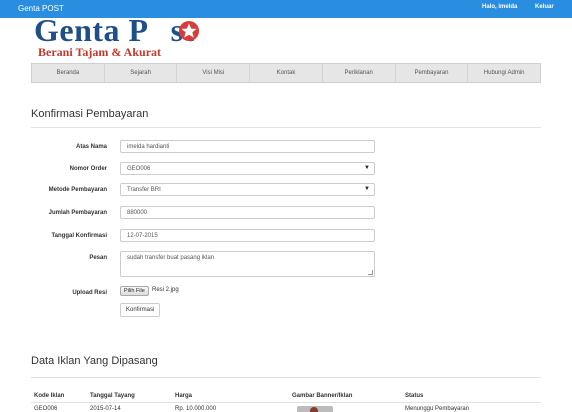 The height and width of the screenshot is (412, 572). What do you see at coordinates (432, 73) in the screenshot?
I see `nav-pembayaran: Pembayaran` at bounding box center [432, 73].